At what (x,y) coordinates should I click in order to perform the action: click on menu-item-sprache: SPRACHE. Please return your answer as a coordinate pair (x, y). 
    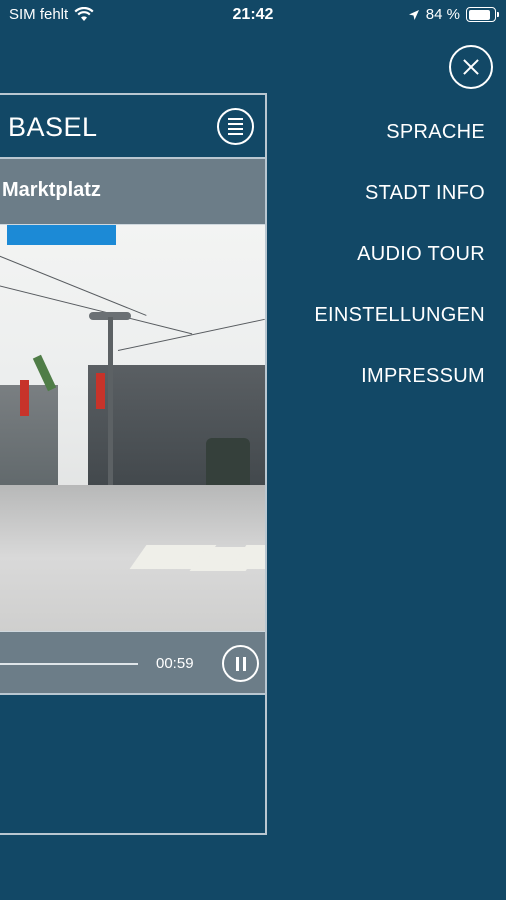
    Looking at the image, I should click on (399, 145).